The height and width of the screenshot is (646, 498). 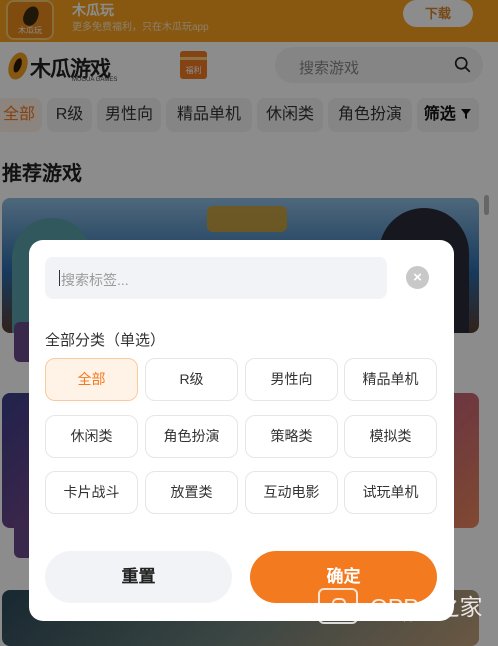 What do you see at coordinates (291, 492) in the screenshot?
I see `chip-interactive-movie: 互动电影` at bounding box center [291, 492].